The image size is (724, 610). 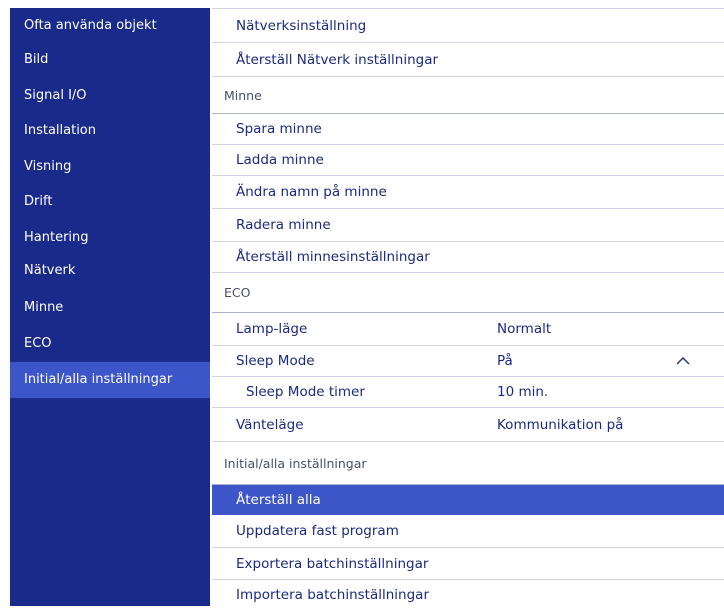 What do you see at coordinates (468, 463) in the screenshot?
I see `initial-section-header: Initial/alla inställningar` at bounding box center [468, 463].